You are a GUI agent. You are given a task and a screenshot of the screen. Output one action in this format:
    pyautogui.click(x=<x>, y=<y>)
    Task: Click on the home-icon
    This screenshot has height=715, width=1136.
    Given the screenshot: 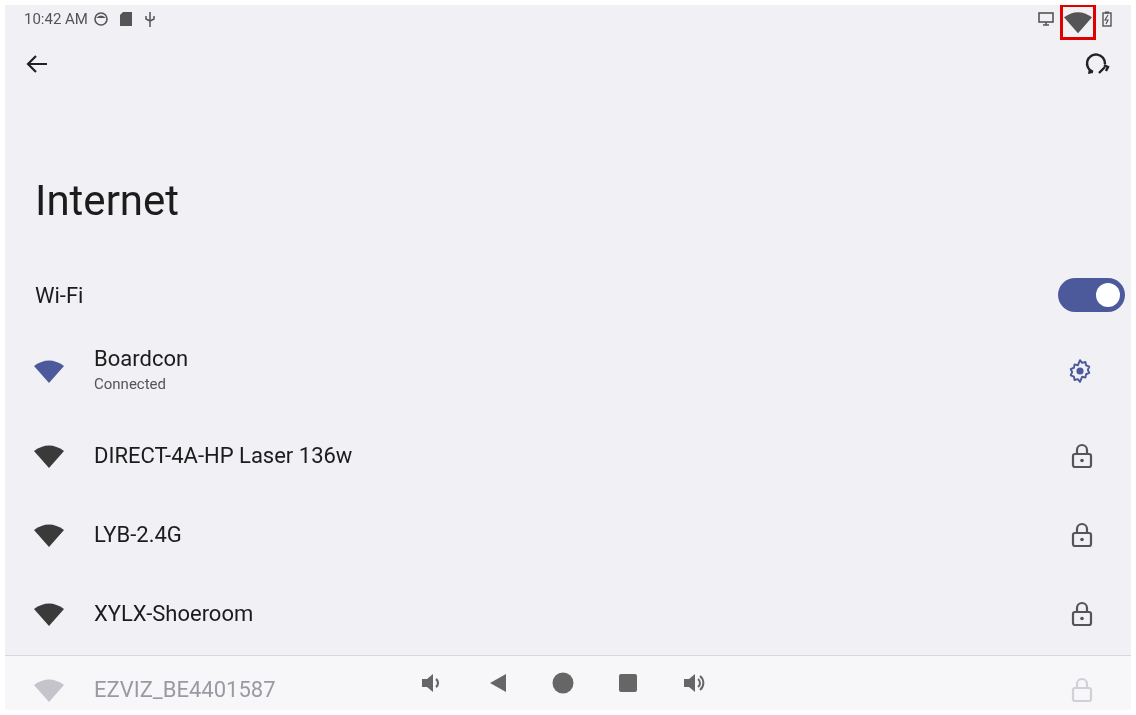 What is the action you would take?
    pyautogui.click(x=563, y=683)
    